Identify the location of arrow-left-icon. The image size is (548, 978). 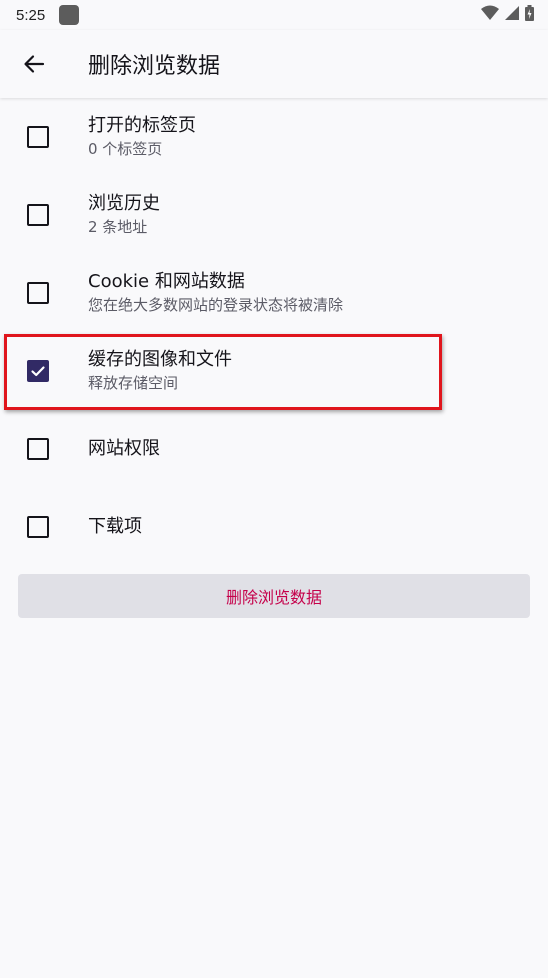
(34, 64).